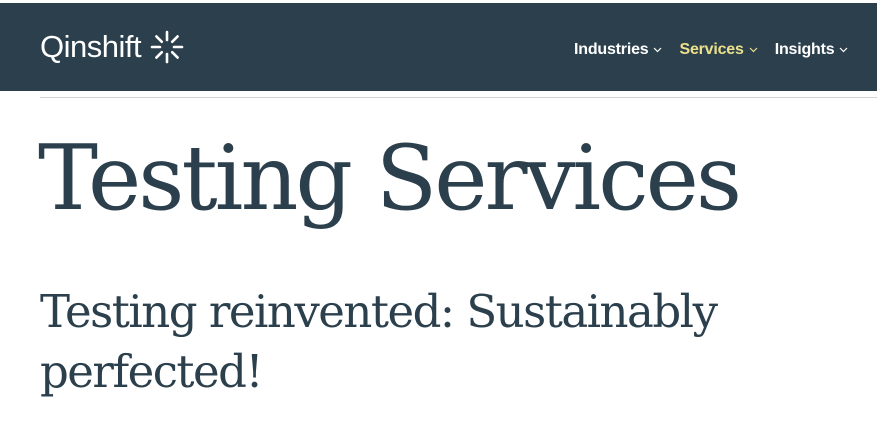 This screenshot has width=877, height=446. What do you see at coordinates (611, 49) in the screenshot?
I see `nav-item-label: Industries` at bounding box center [611, 49].